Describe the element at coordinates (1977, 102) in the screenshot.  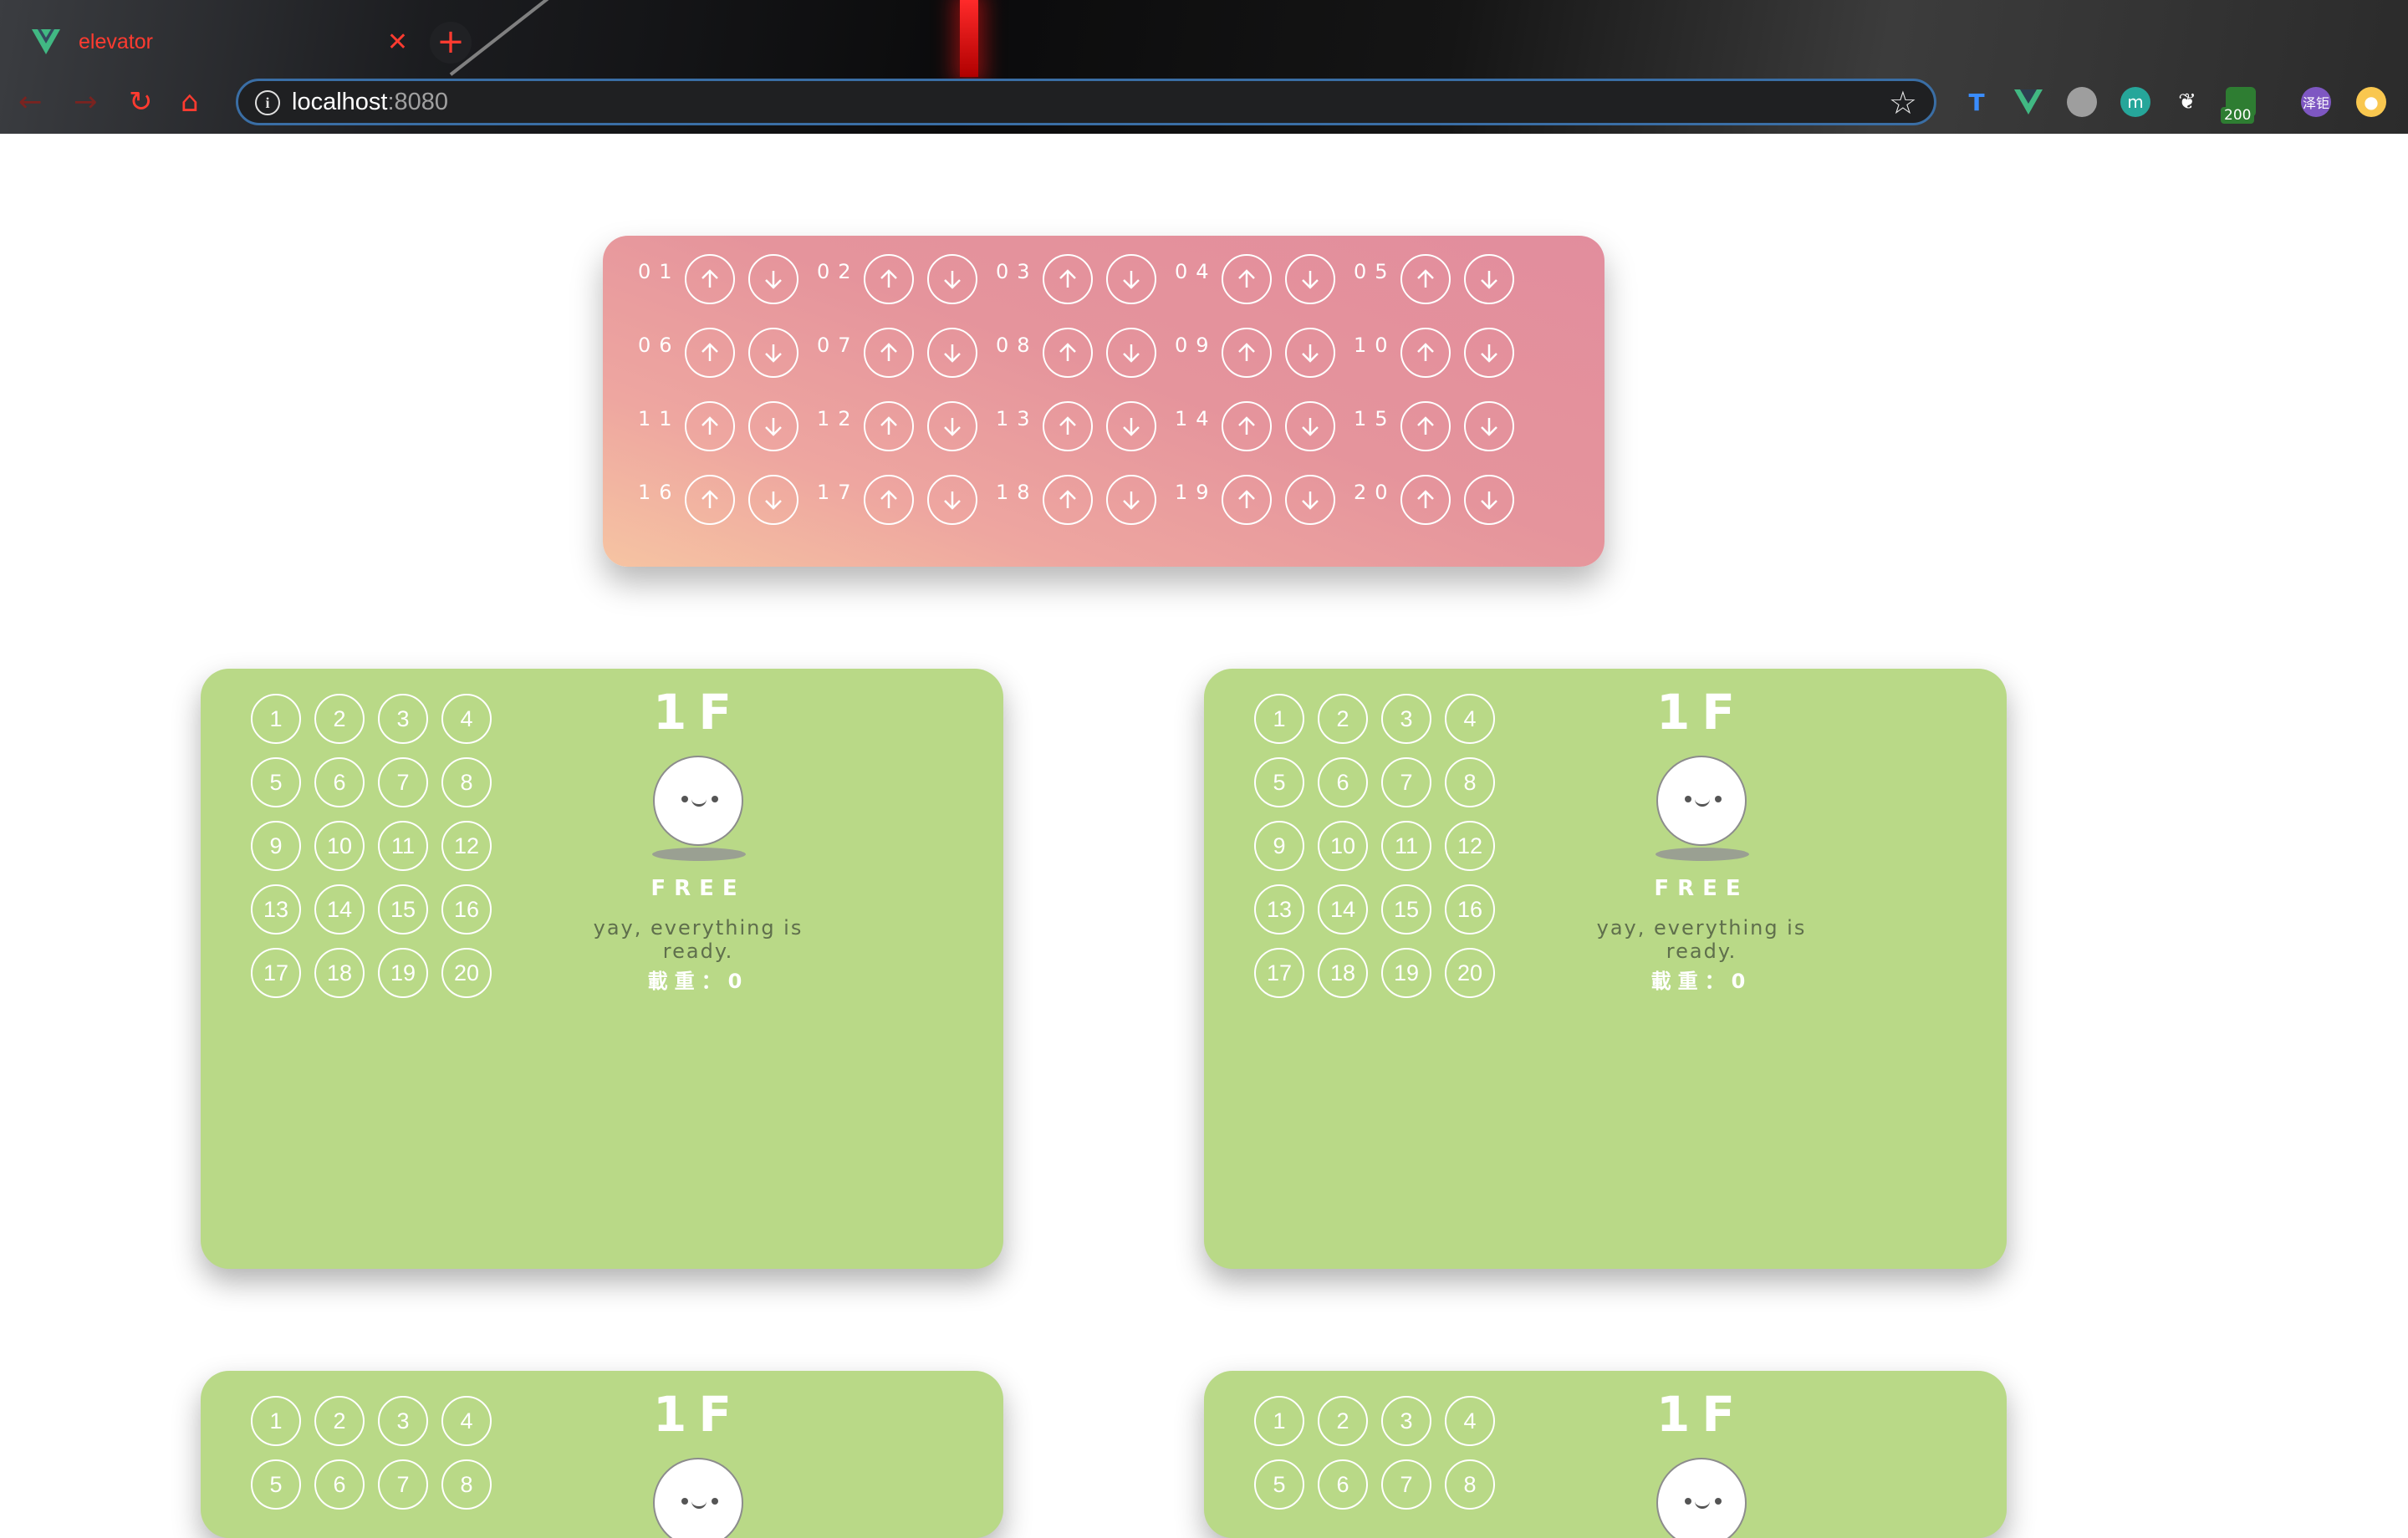
I see `tampermonkey-icon: T` at that location.